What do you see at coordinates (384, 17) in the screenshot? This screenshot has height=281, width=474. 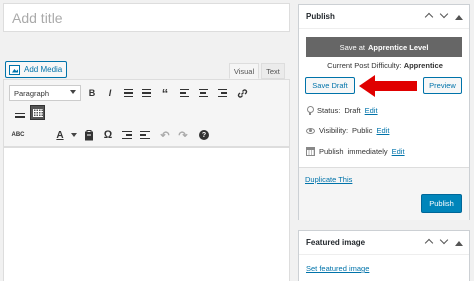 I see `publish-box-header: Publish` at bounding box center [384, 17].